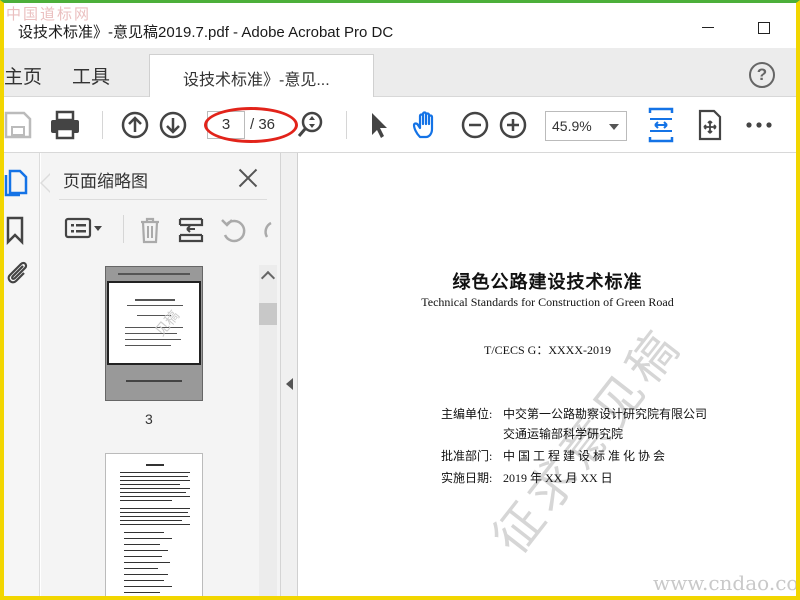 Image resolution: width=800 pixels, height=600 pixels. I want to click on effective-date: 2019 年 XX 月 XX 日, so click(558, 478).